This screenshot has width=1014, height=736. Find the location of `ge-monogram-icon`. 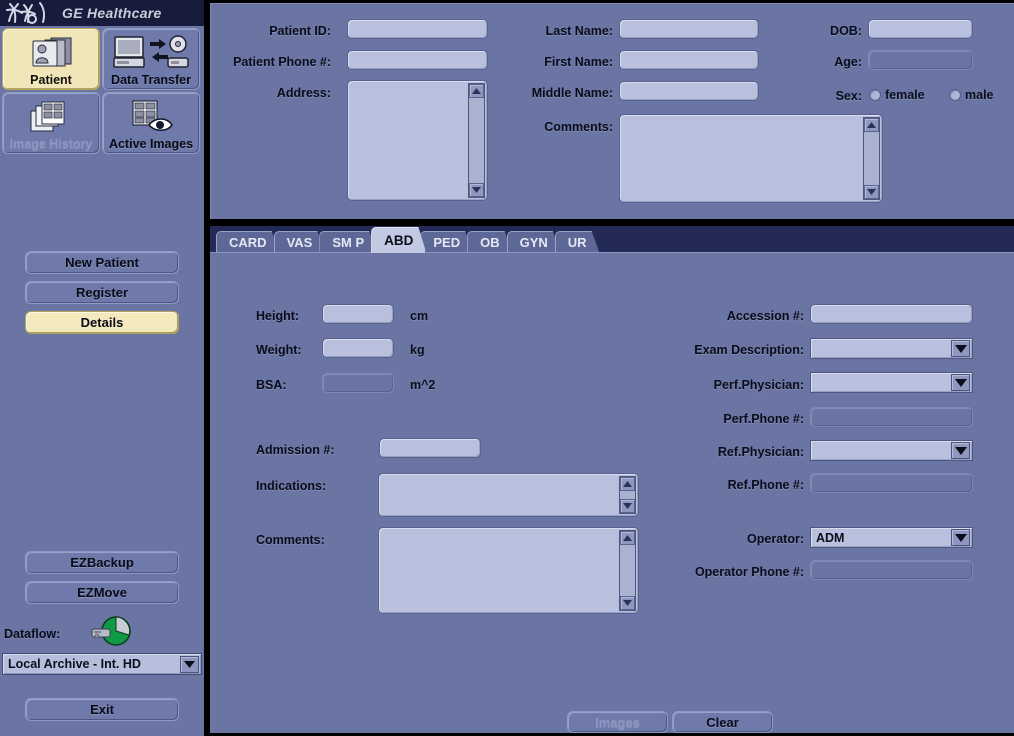

ge-monogram-icon is located at coordinates (25, 13).